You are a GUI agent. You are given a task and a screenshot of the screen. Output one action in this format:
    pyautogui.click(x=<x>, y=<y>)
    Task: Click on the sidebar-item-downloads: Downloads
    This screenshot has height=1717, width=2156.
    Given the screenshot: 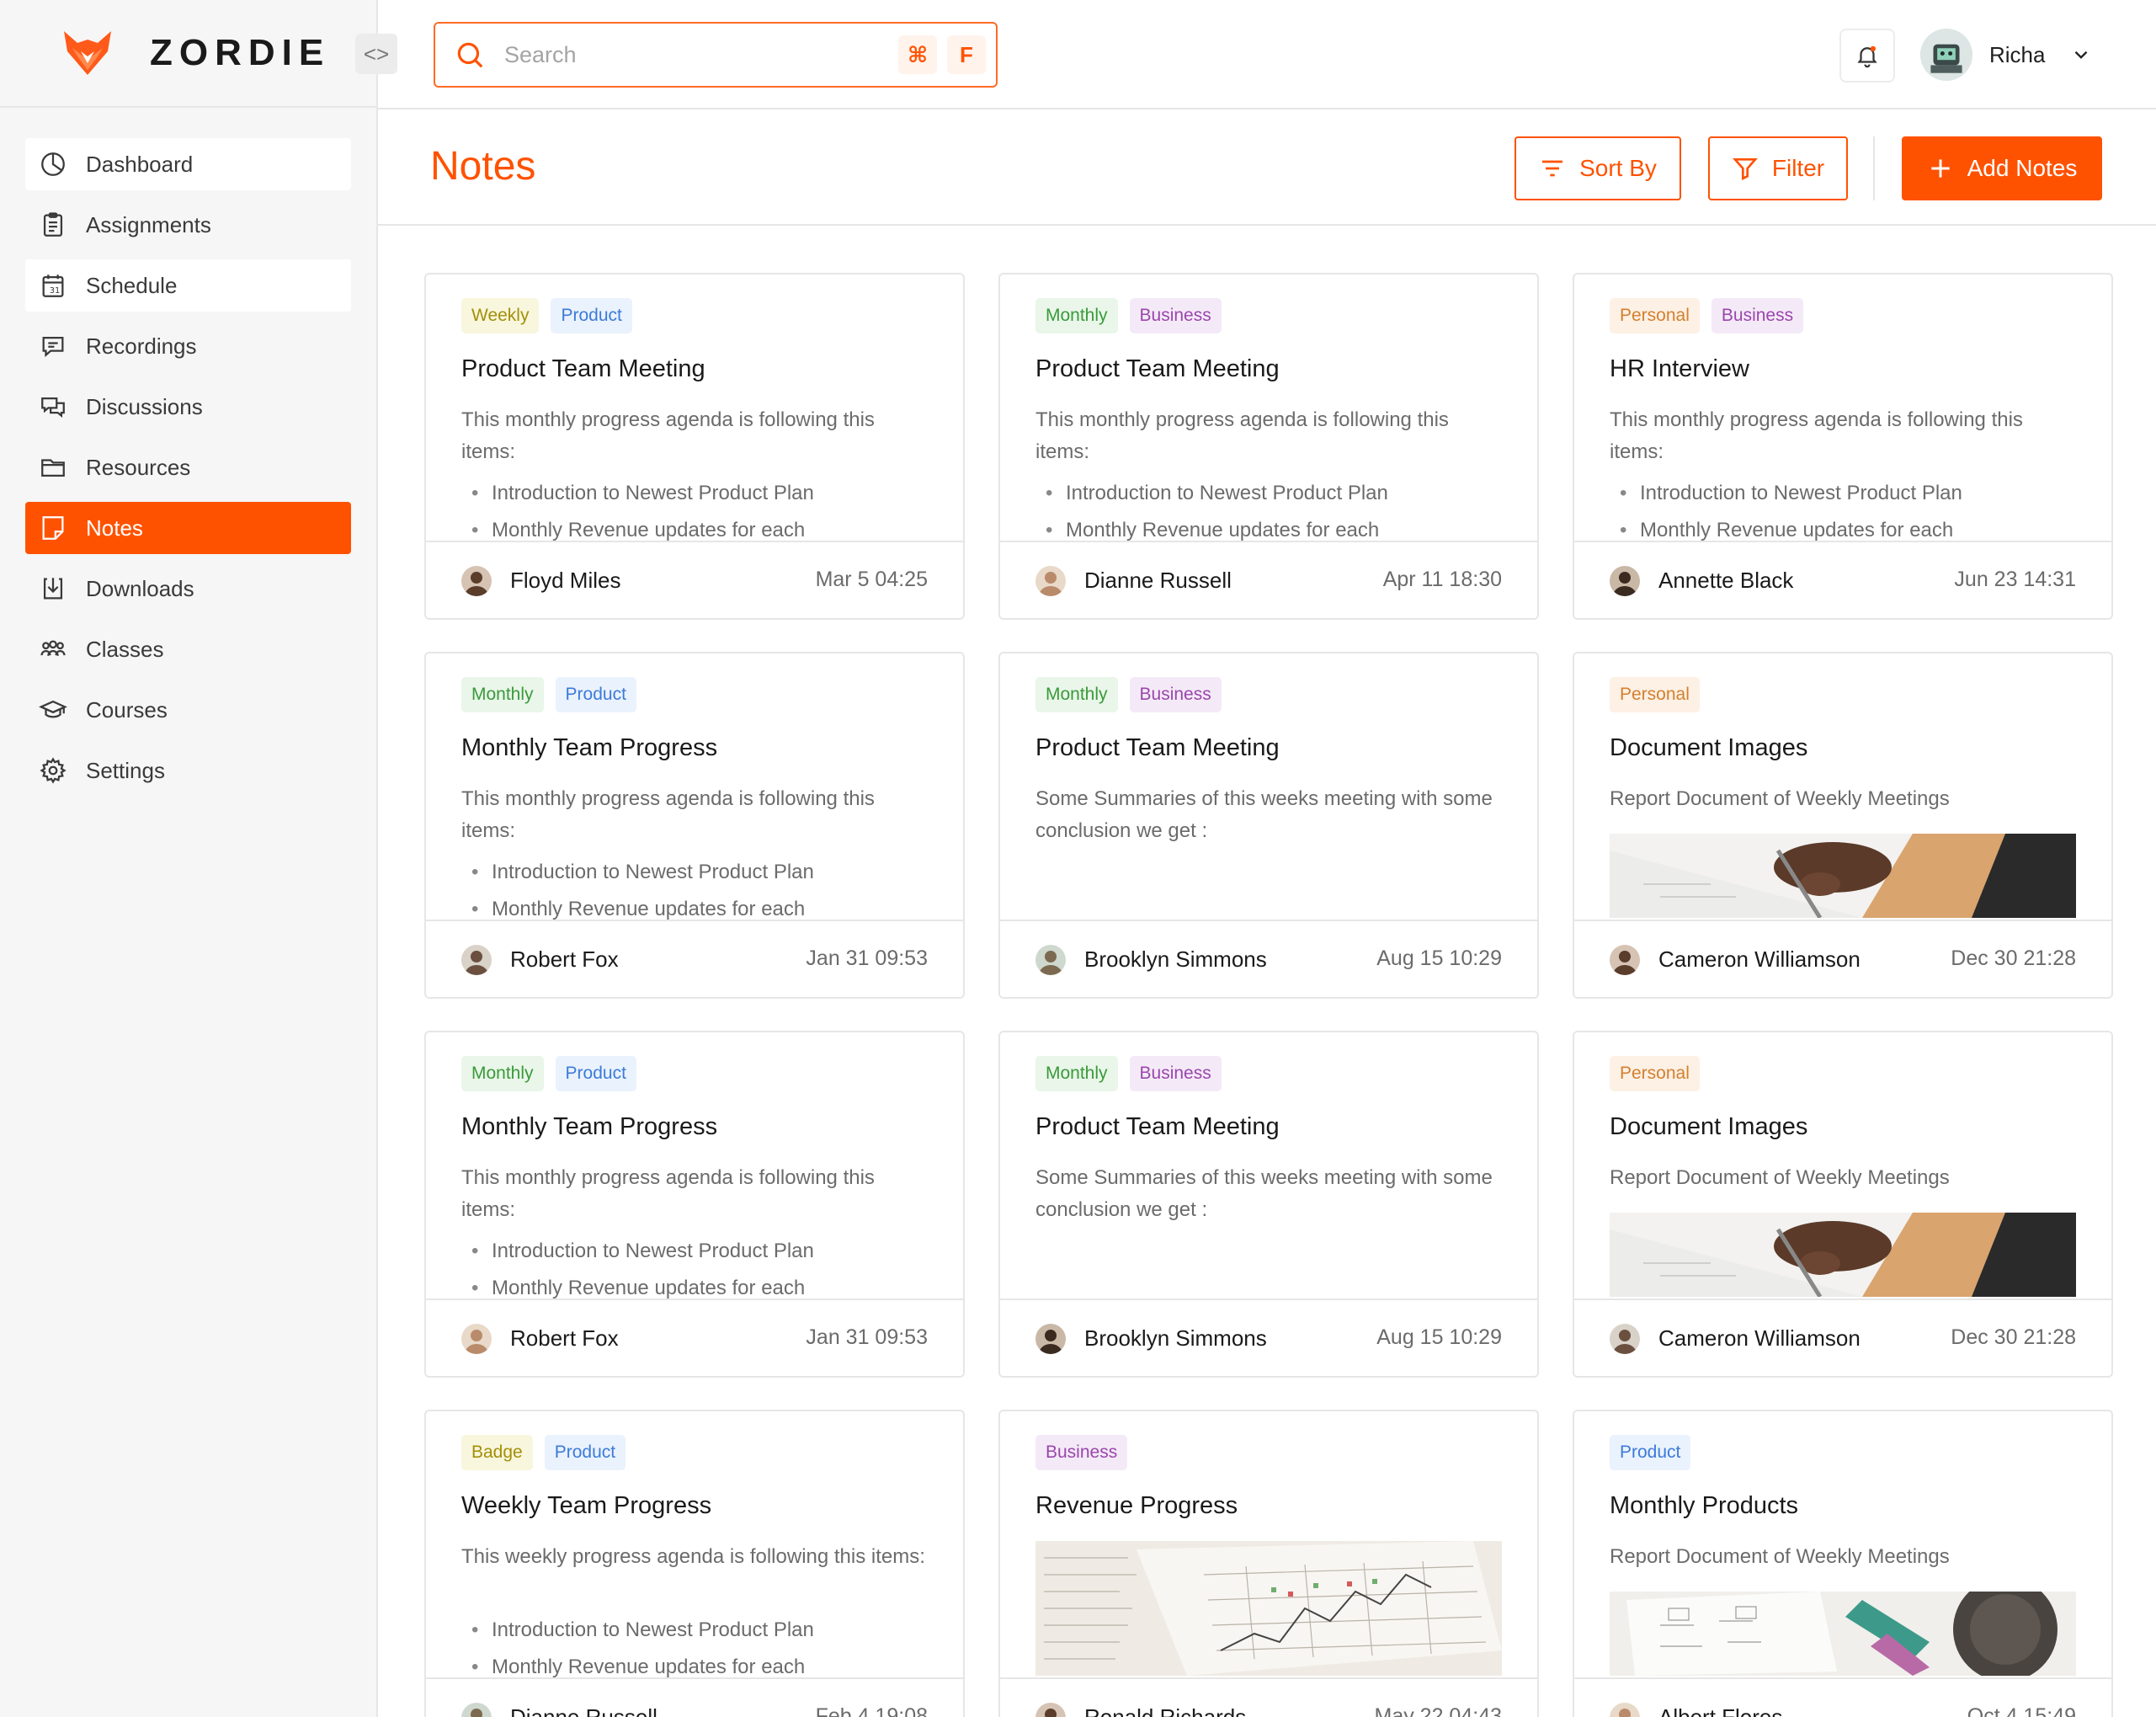 What is the action you would take?
    pyautogui.click(x=188, y=589)
    